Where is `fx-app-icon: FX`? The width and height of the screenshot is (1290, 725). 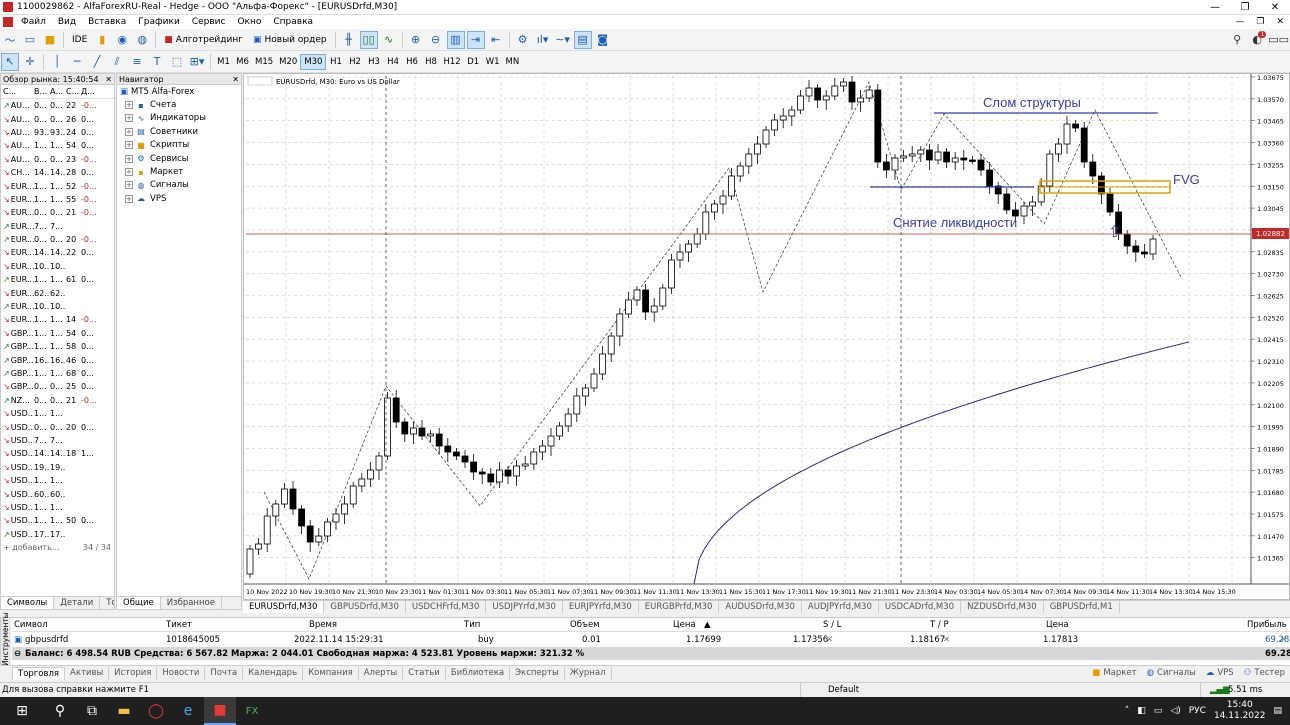
fx-app-icon: FX is located at coordinates (252, 711).